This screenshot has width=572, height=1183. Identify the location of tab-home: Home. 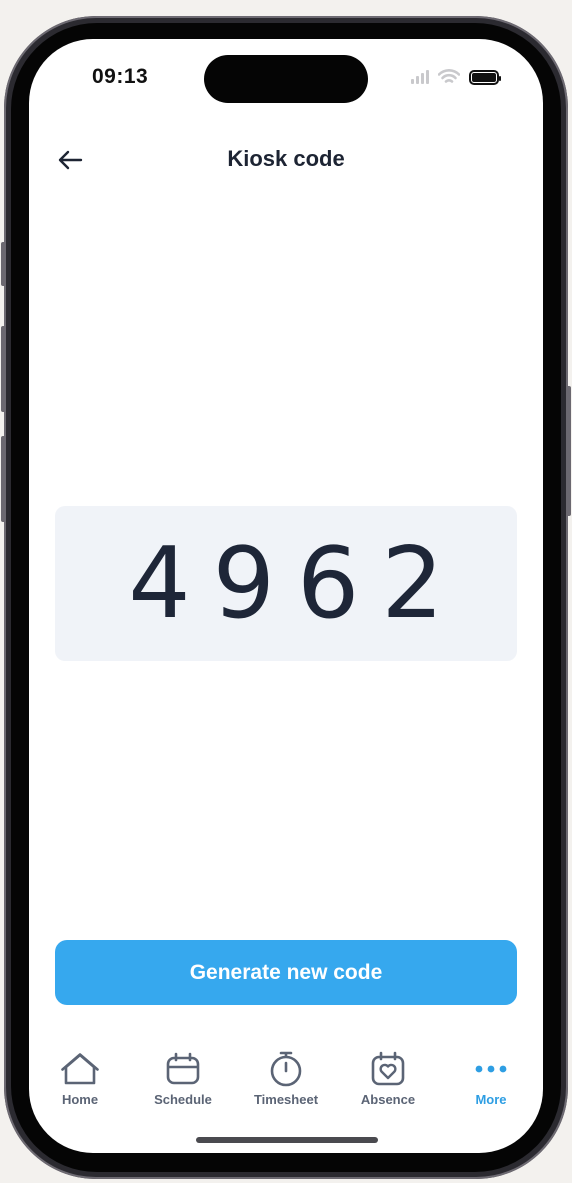
(80, 1078).